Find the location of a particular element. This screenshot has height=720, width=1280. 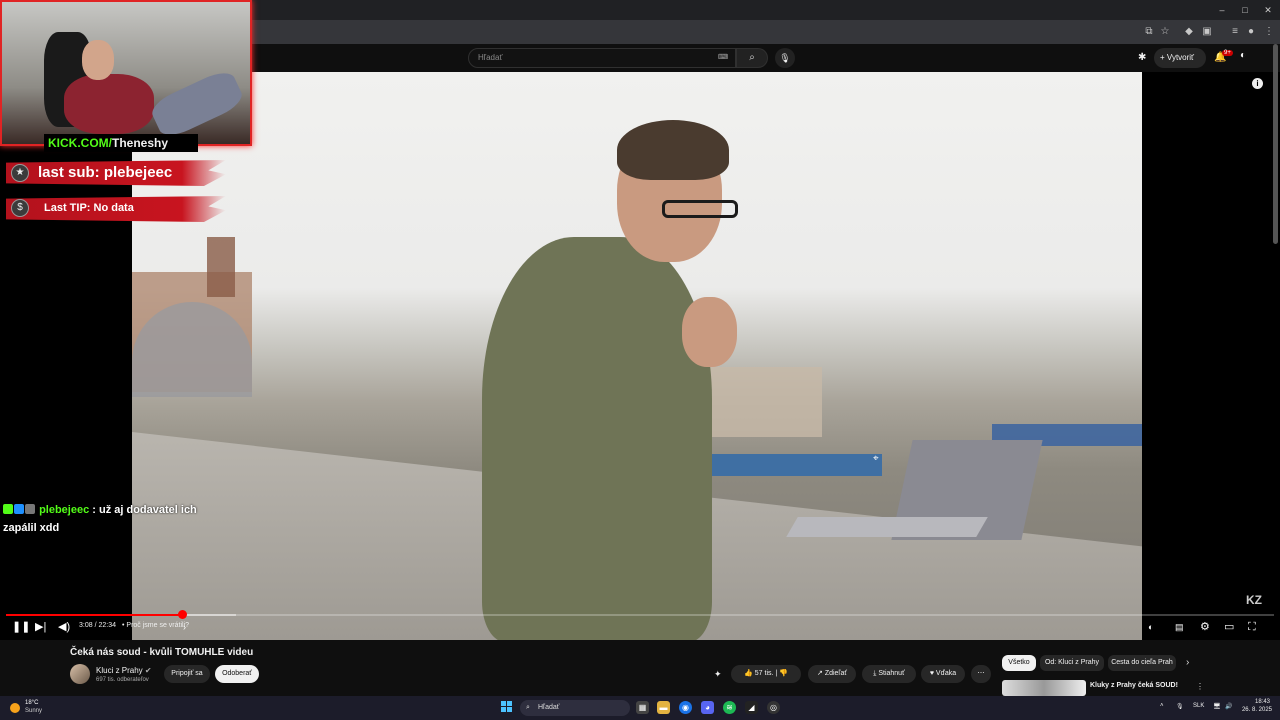

glasses-icon is located at coordinates (700, 209).